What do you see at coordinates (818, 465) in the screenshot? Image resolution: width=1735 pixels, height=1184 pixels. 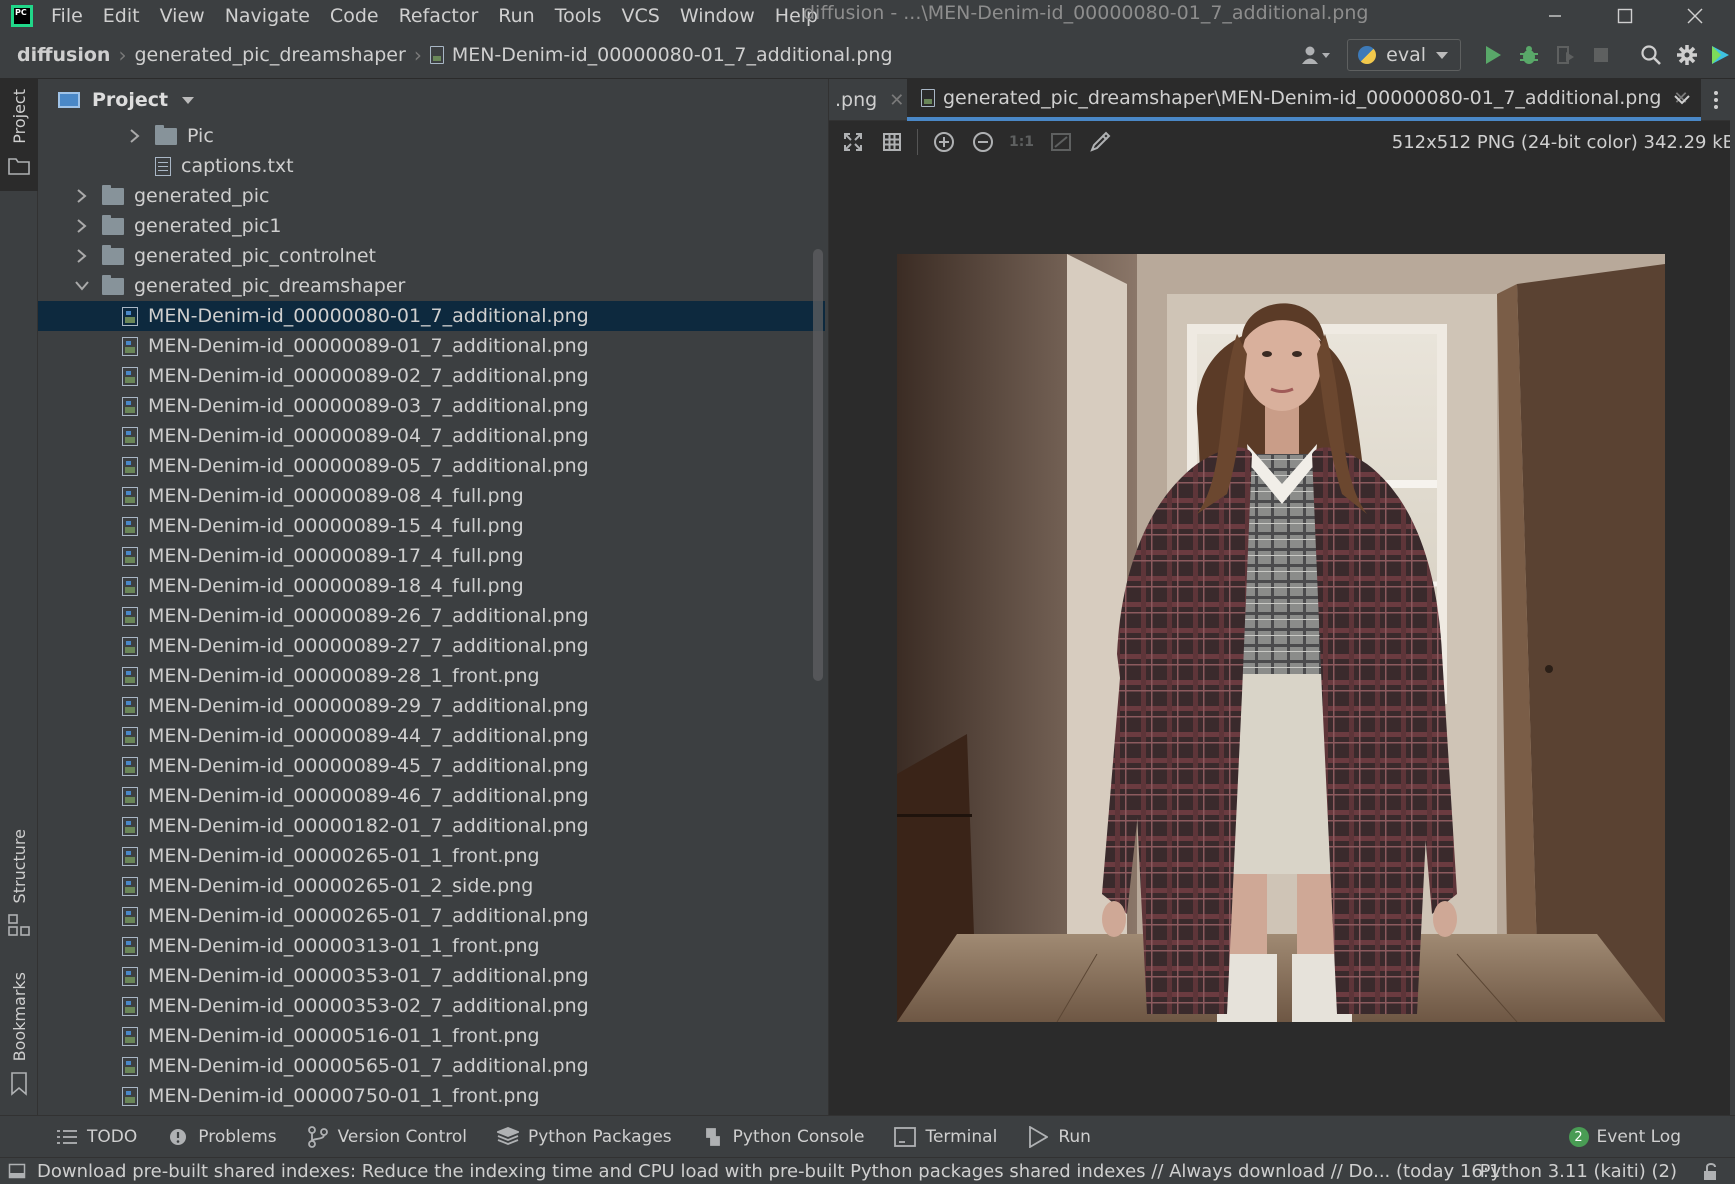 I see `project-tree-scrollbar` at bounding box center [818, 465].